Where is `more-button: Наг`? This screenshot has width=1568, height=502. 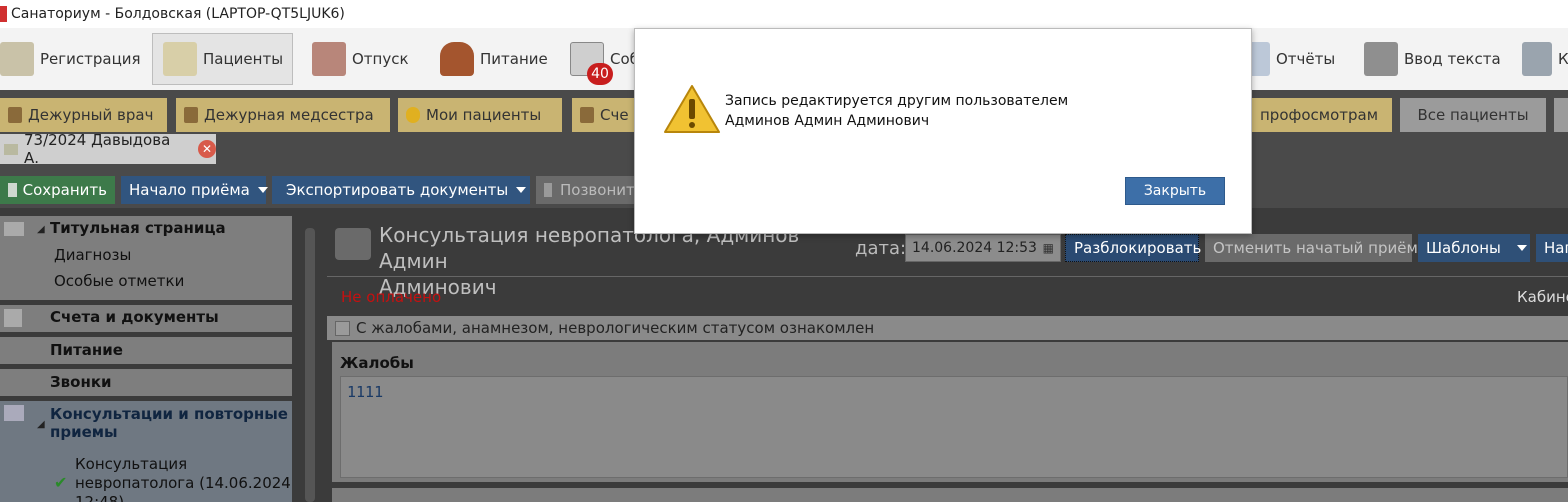 more-button: Наг is located at coordinates (1552, 248).